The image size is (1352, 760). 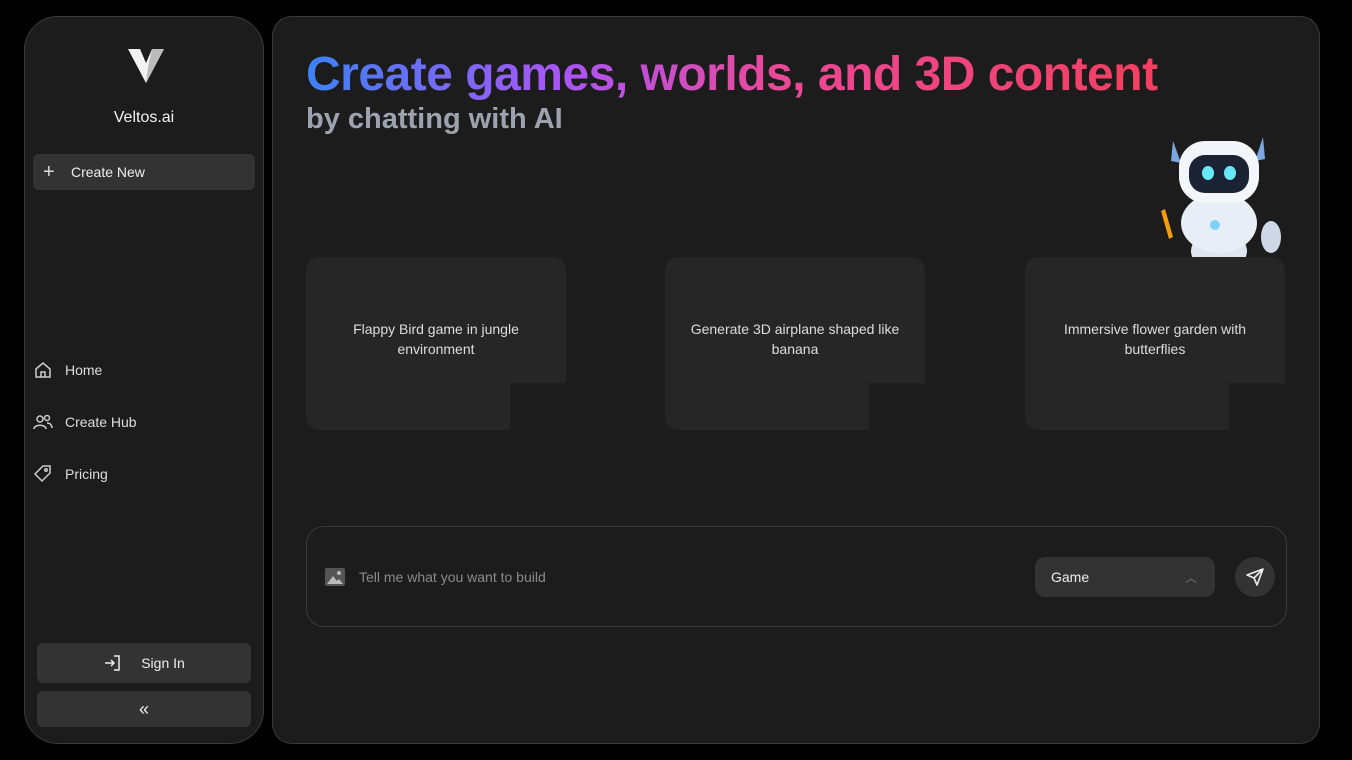 I want to click on sign-in-button: Sign In, so click(x=144, y=663).